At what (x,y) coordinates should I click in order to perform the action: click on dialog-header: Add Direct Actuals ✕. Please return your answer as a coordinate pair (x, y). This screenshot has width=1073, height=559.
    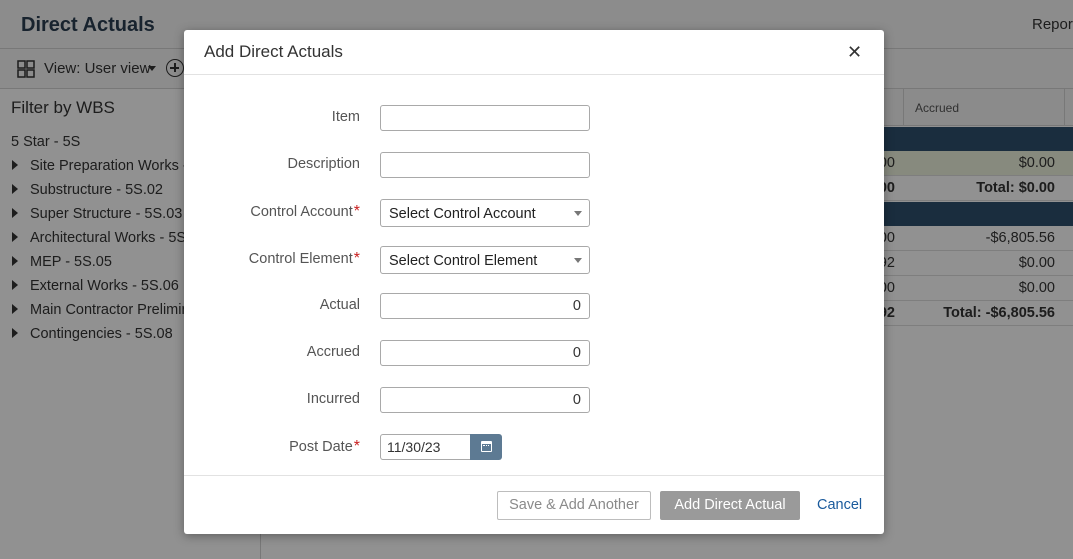
    Looking at the image, I should click on (534, 52).